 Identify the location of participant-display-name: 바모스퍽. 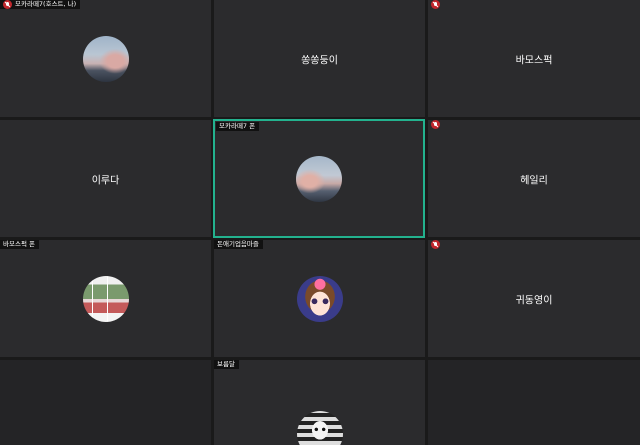
(534, 60).